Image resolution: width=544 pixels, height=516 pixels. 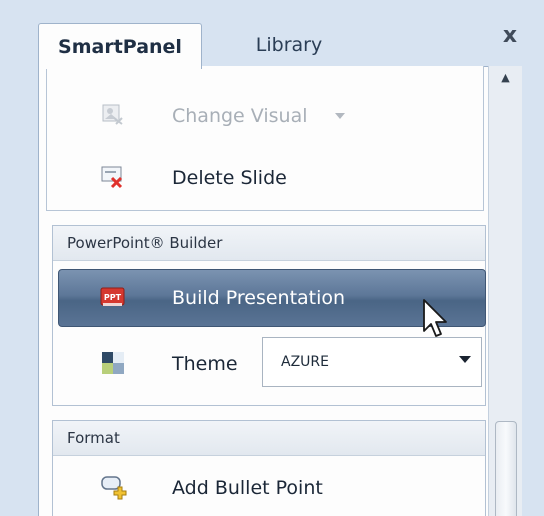 What do you see at coordinates (510, 35) in the screenshot?
I see `close-icon: x` at bounding box center [510, 35].